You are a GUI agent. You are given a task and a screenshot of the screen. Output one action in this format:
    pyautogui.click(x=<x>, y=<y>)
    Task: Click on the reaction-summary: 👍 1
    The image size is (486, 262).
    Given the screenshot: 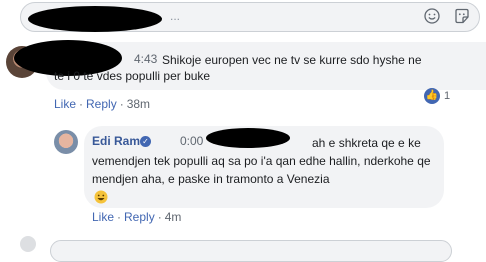 What is the action you would take?
    pyautogui.click(x=437, y=97)
    